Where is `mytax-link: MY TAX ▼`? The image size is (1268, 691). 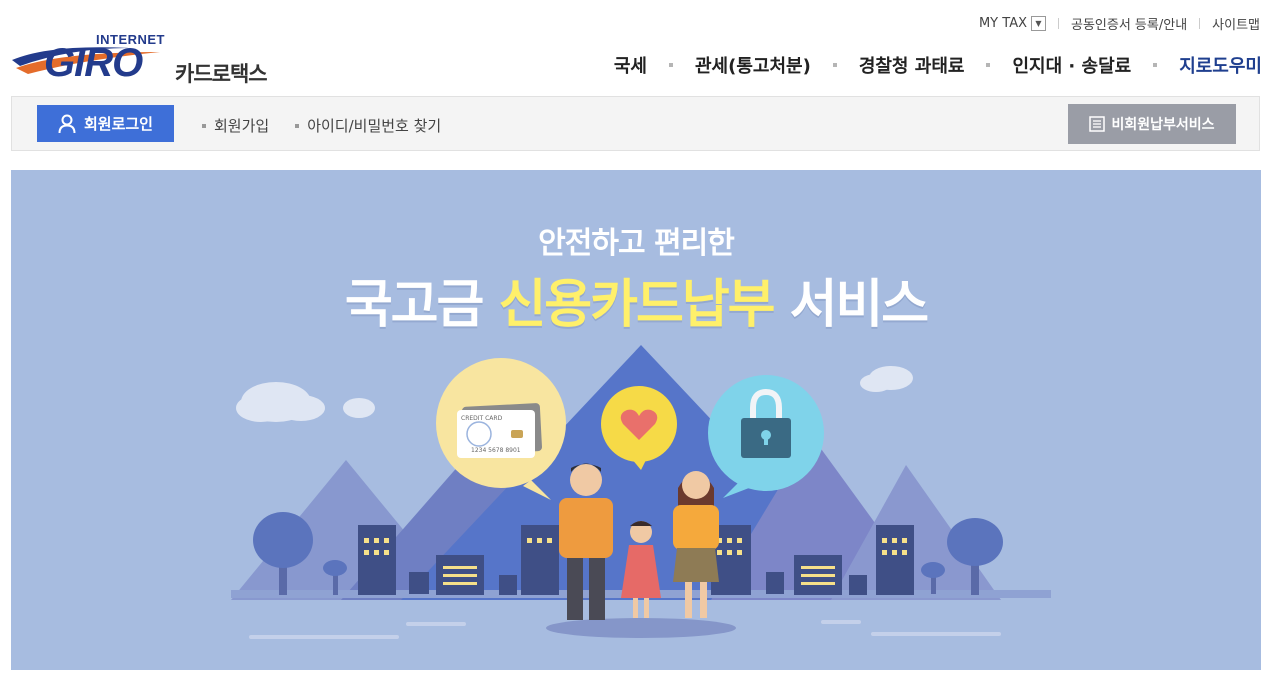 mytax-link: MY TAX ▼ is located at coordinates (1012, 23).